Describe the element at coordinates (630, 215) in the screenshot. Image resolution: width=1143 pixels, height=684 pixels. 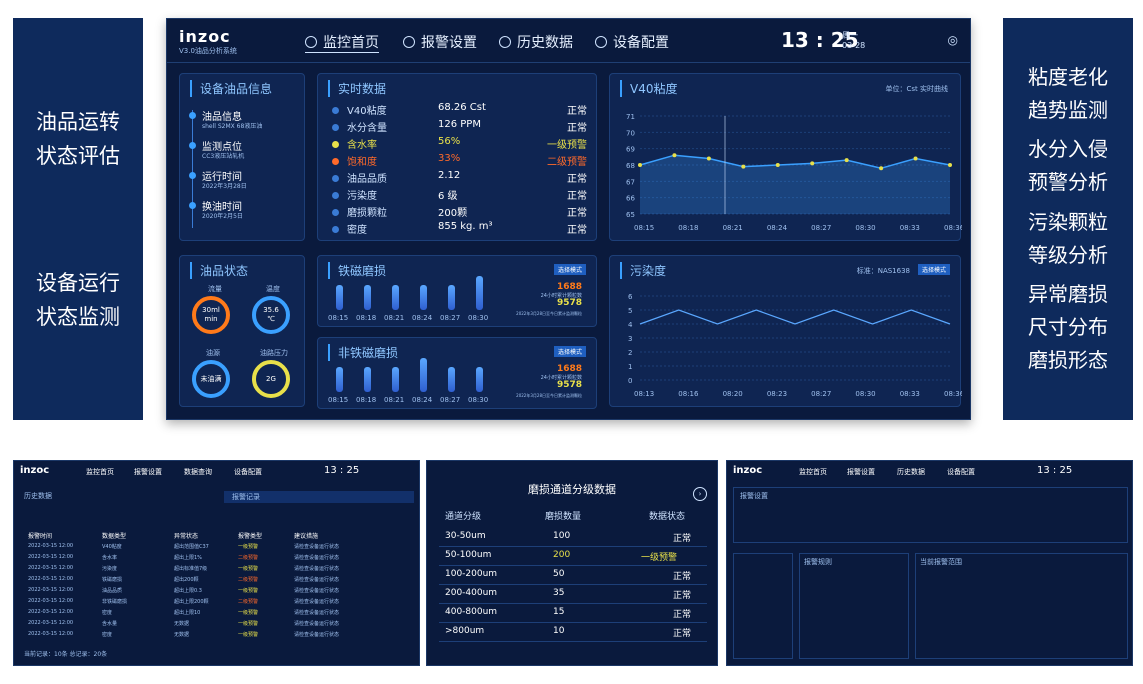
I see `y-tick-label: 65` at that location.